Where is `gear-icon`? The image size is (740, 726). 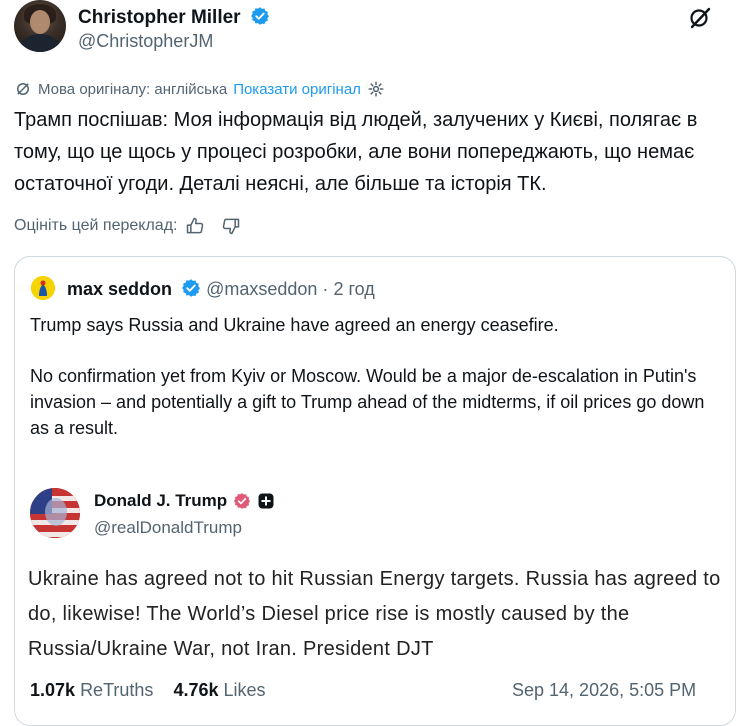 gear-icon is located at coordinates (376, 89).